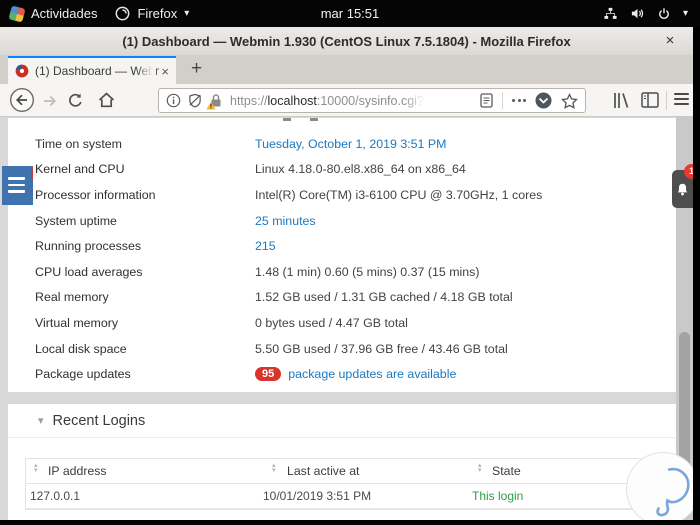  Describe the element at coordinates (666, 100) in the screenshot. I see `toolbar-separator` at that location.